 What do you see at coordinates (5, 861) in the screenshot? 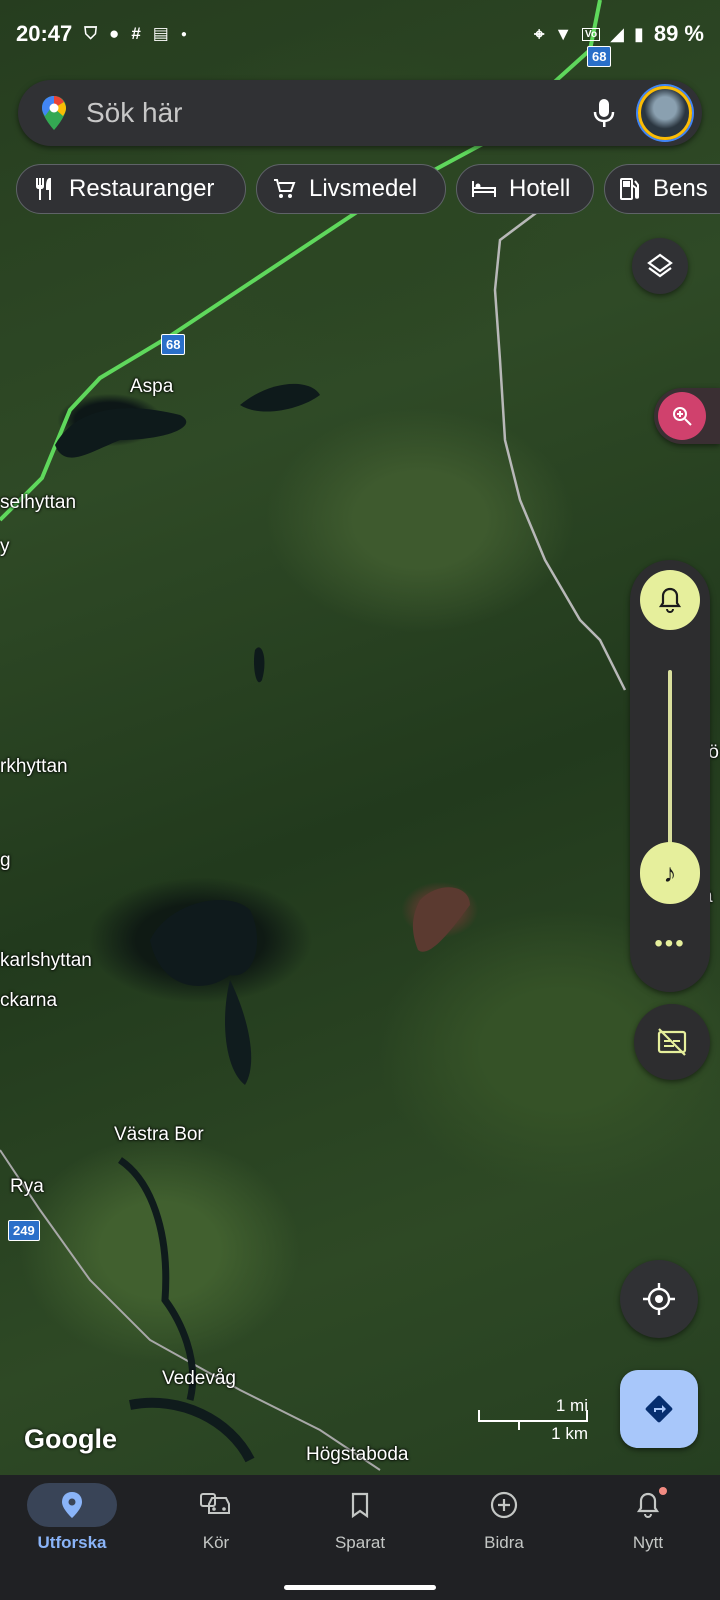
I see `place-label-g: g` at bounding box center [5, 861].